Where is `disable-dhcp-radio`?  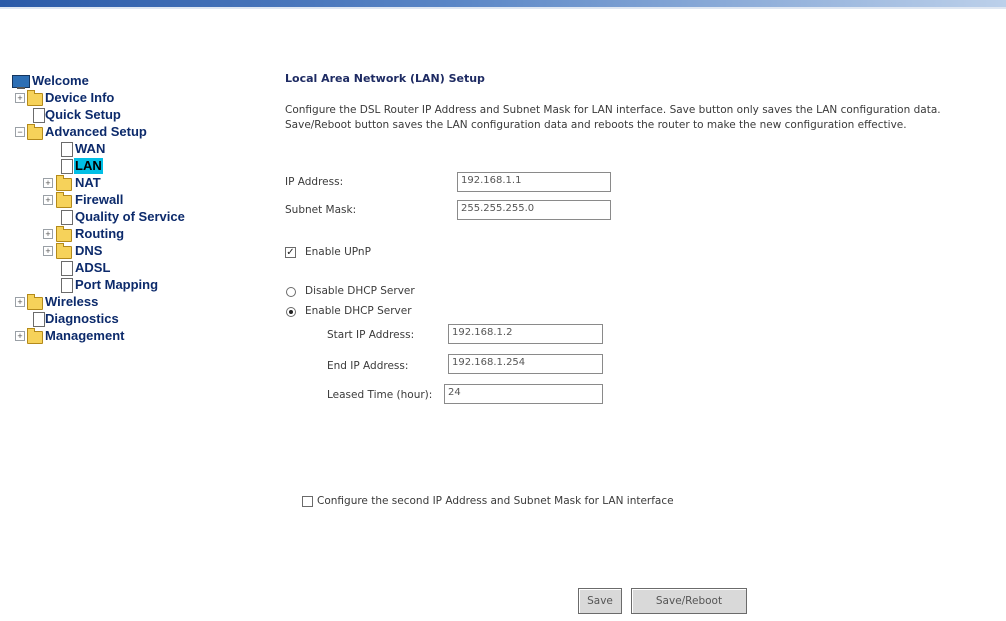
disable-dhcp-radio is located at coordinates (291, 292).